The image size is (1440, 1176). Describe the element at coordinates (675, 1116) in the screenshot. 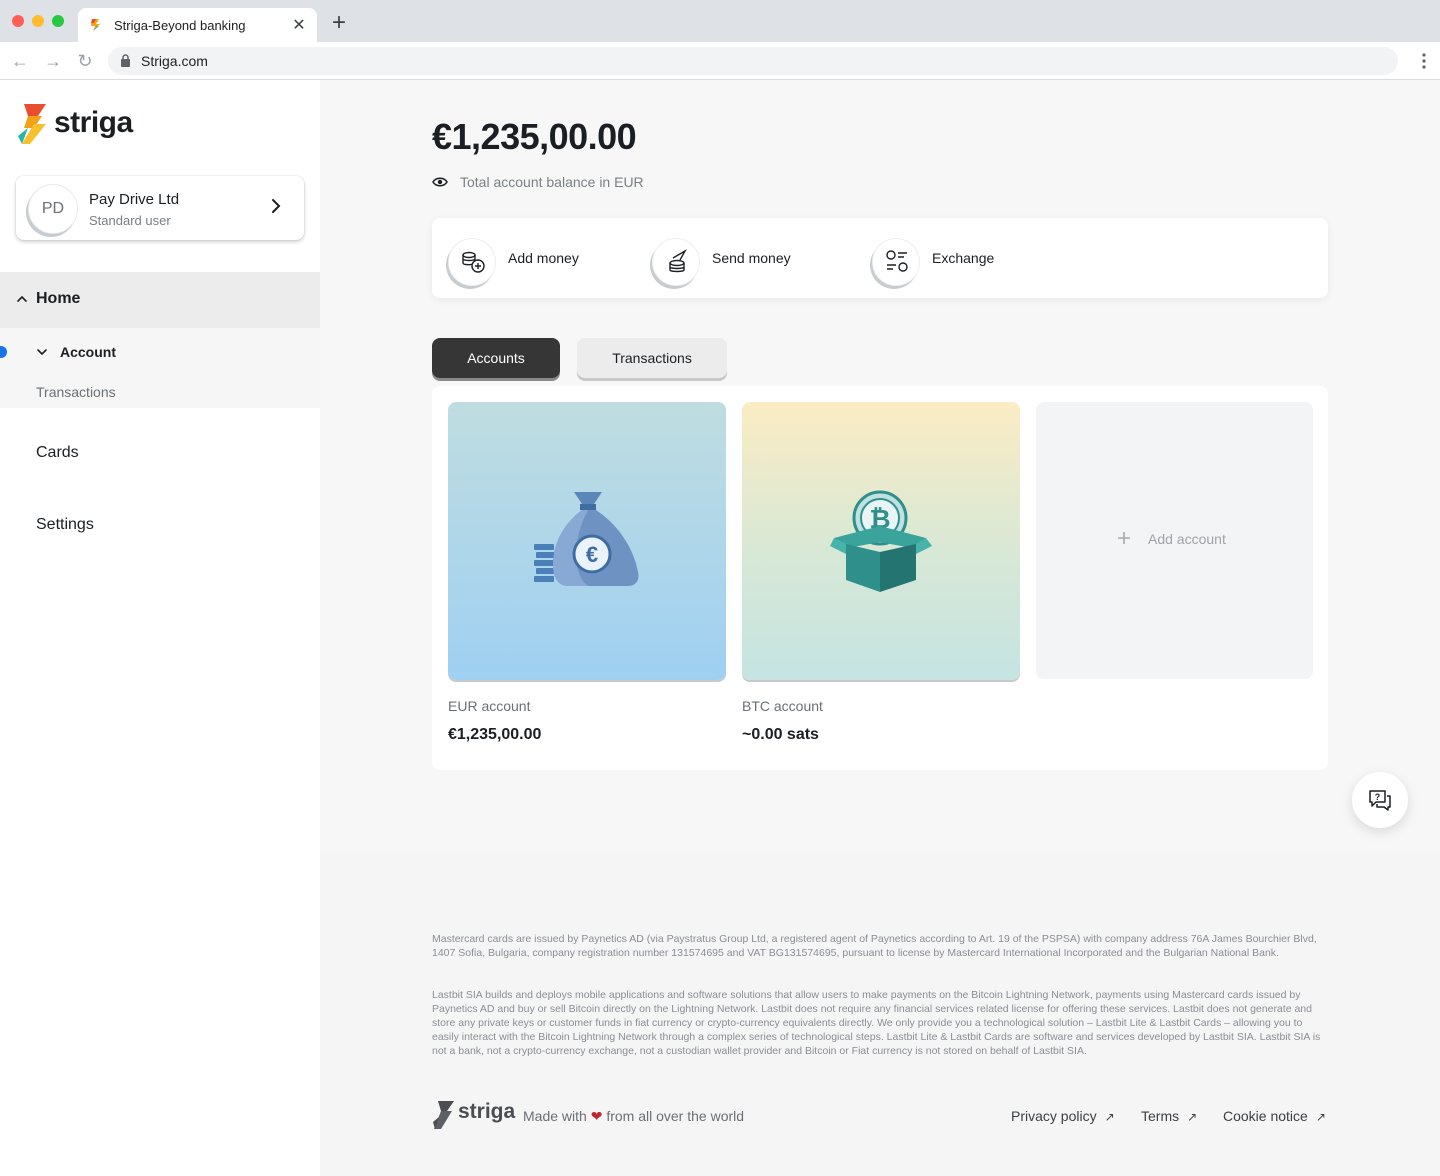

I see `made-with-post: from all over the world` at that location.